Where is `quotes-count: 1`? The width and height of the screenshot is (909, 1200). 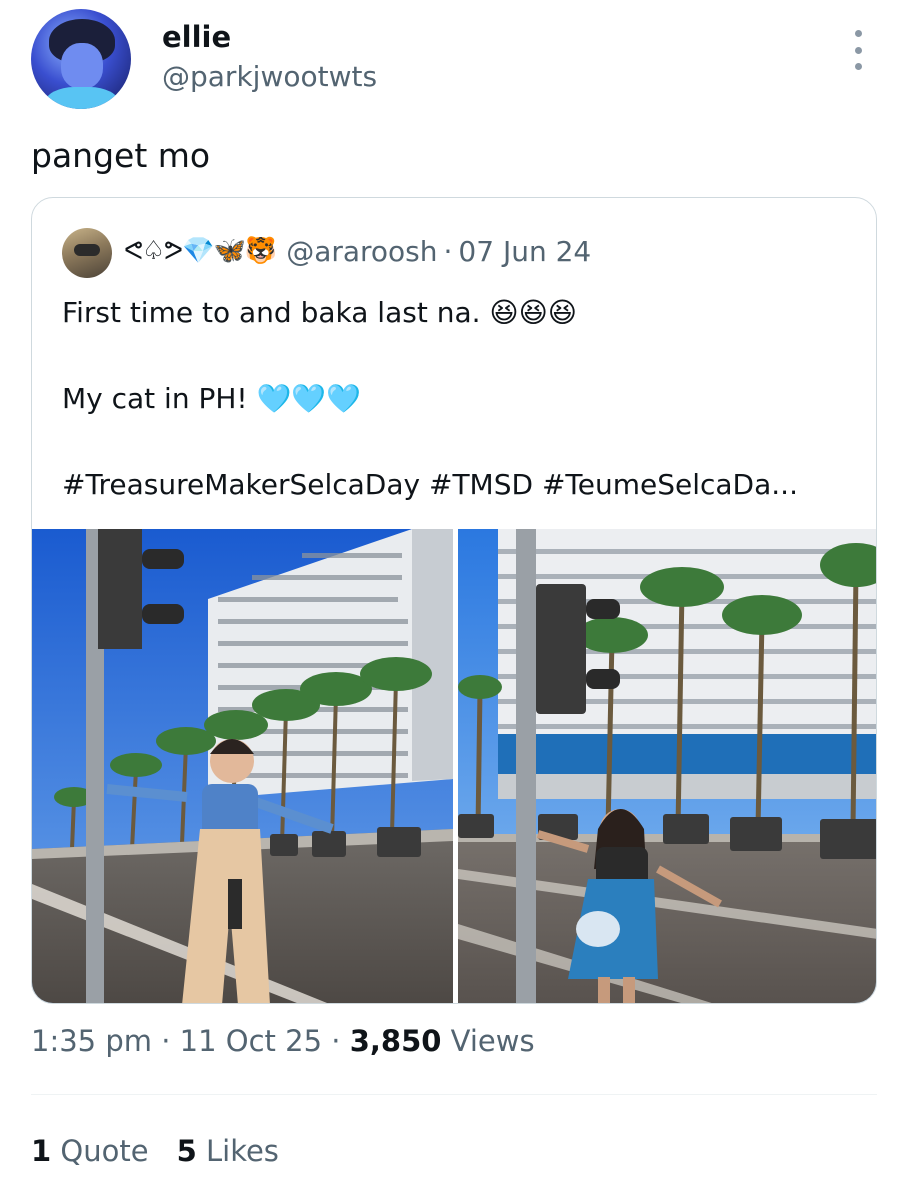
quotes-count: 1 is located at coordinates (41, 1151).